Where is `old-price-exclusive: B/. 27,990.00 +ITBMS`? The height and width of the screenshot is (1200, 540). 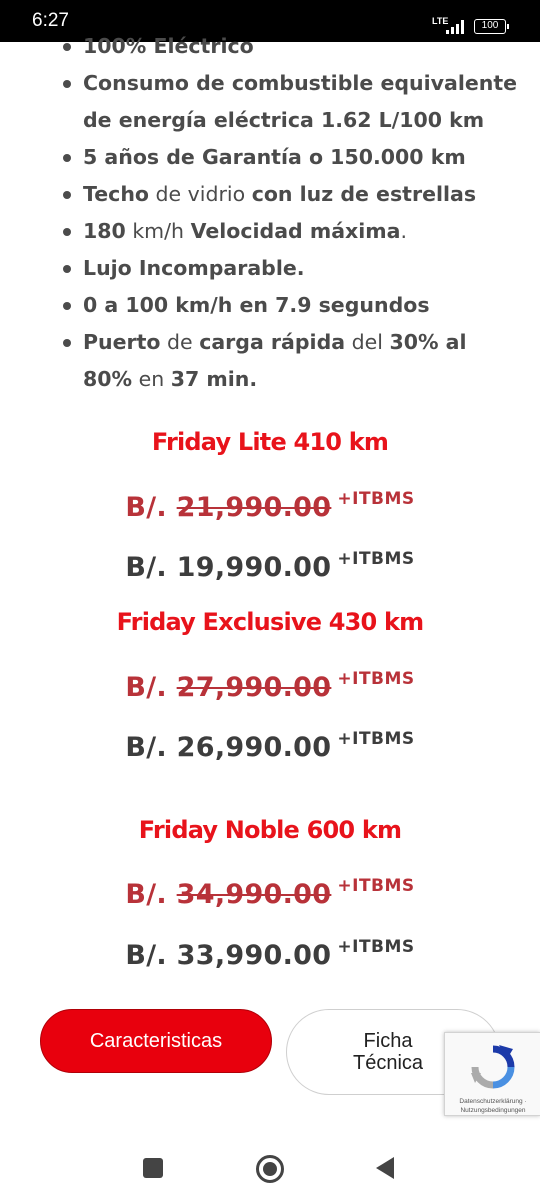 old-price-exclusive: B/. 27,990.00 +ITBMS is located at coordinates (270, 686).